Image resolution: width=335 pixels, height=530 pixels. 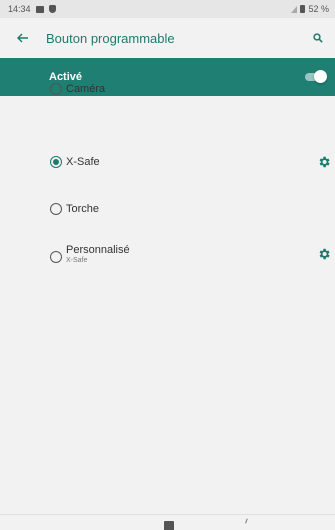 What do you see at coordinates (19, 9) in the screenshot?
I see `status-time: 14:34` at bounding box center [19, 9].